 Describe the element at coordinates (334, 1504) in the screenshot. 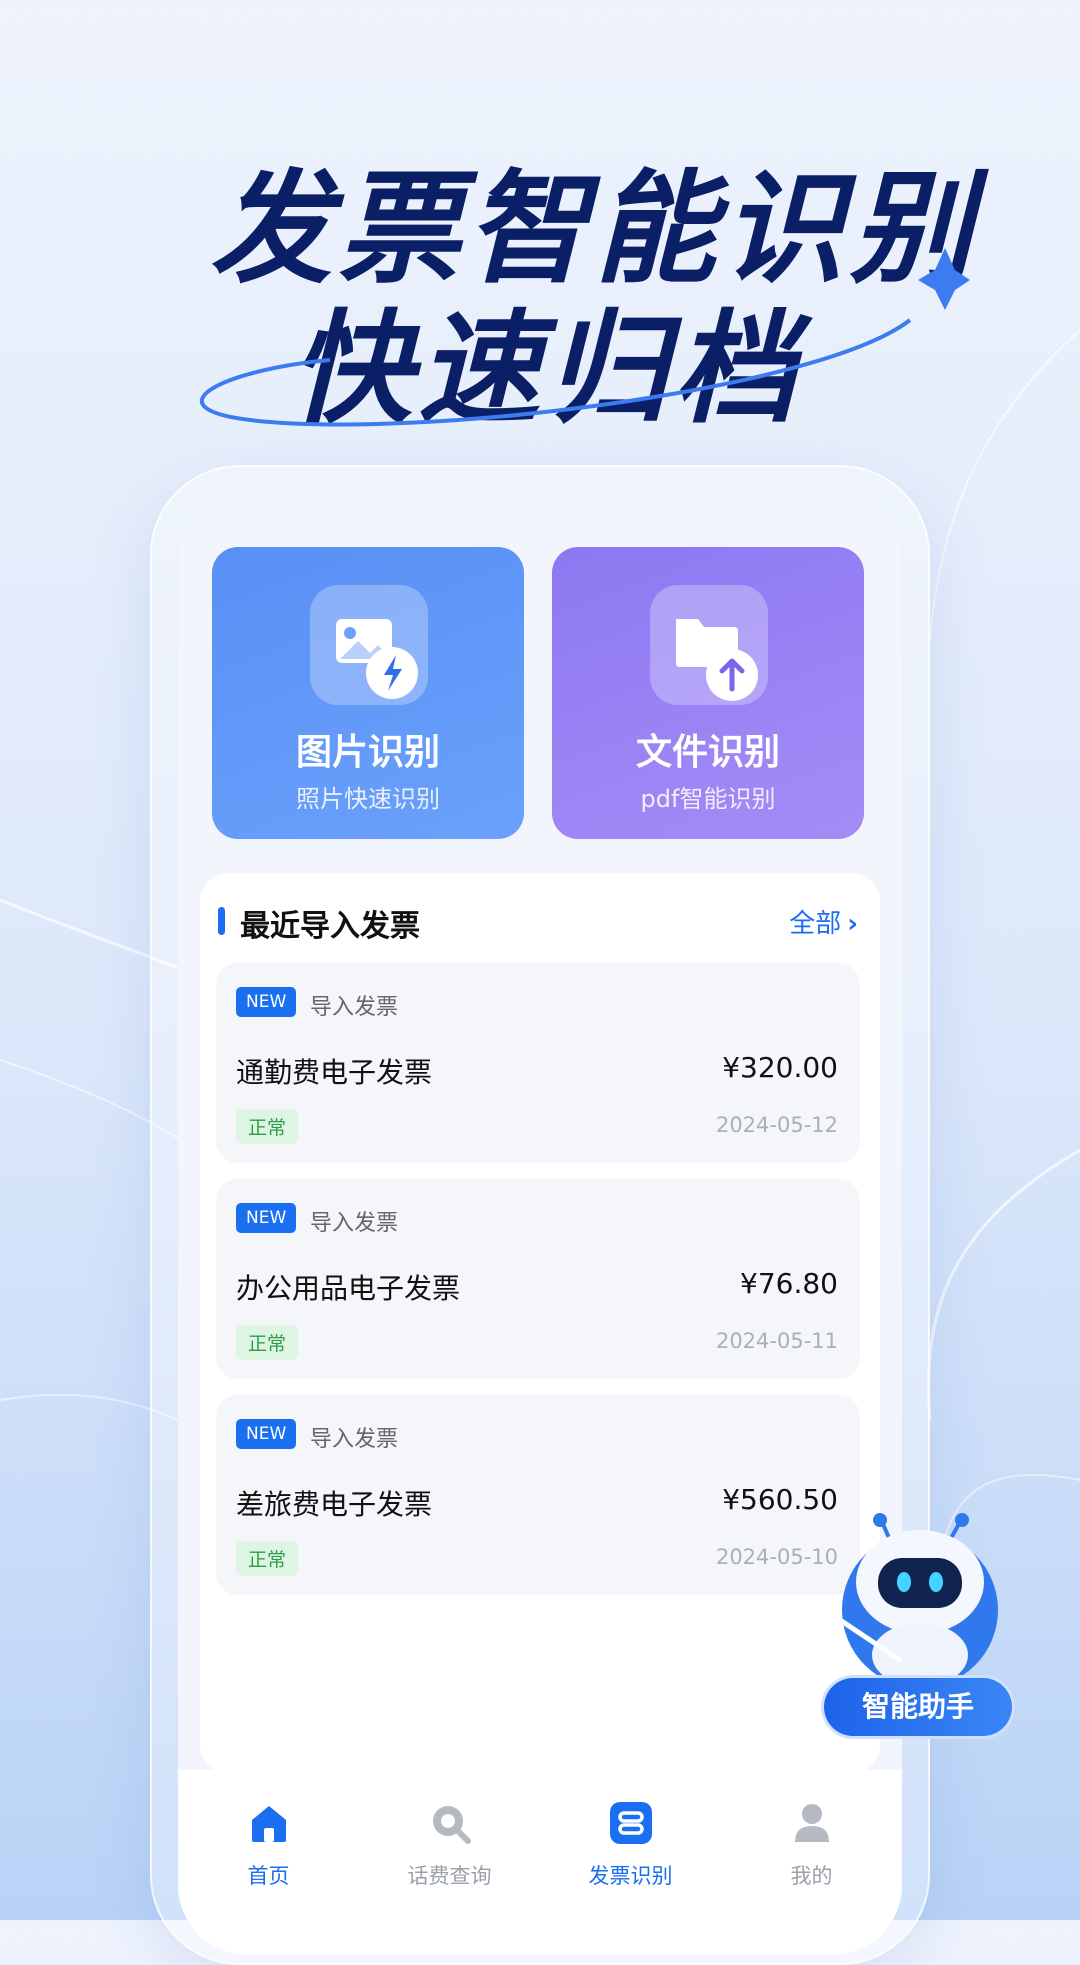

I see `invoice-name: 差旅费电子发票` at that location.